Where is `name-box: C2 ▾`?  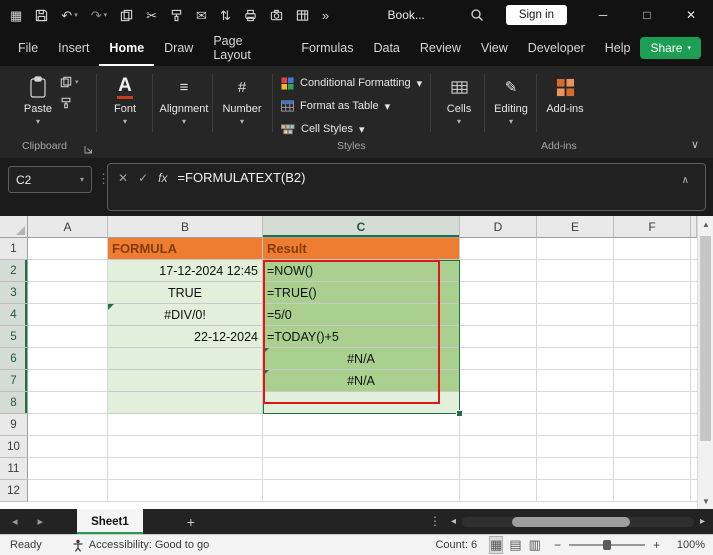 name-box: C2 ▾ is located at coordinates (50, 179).